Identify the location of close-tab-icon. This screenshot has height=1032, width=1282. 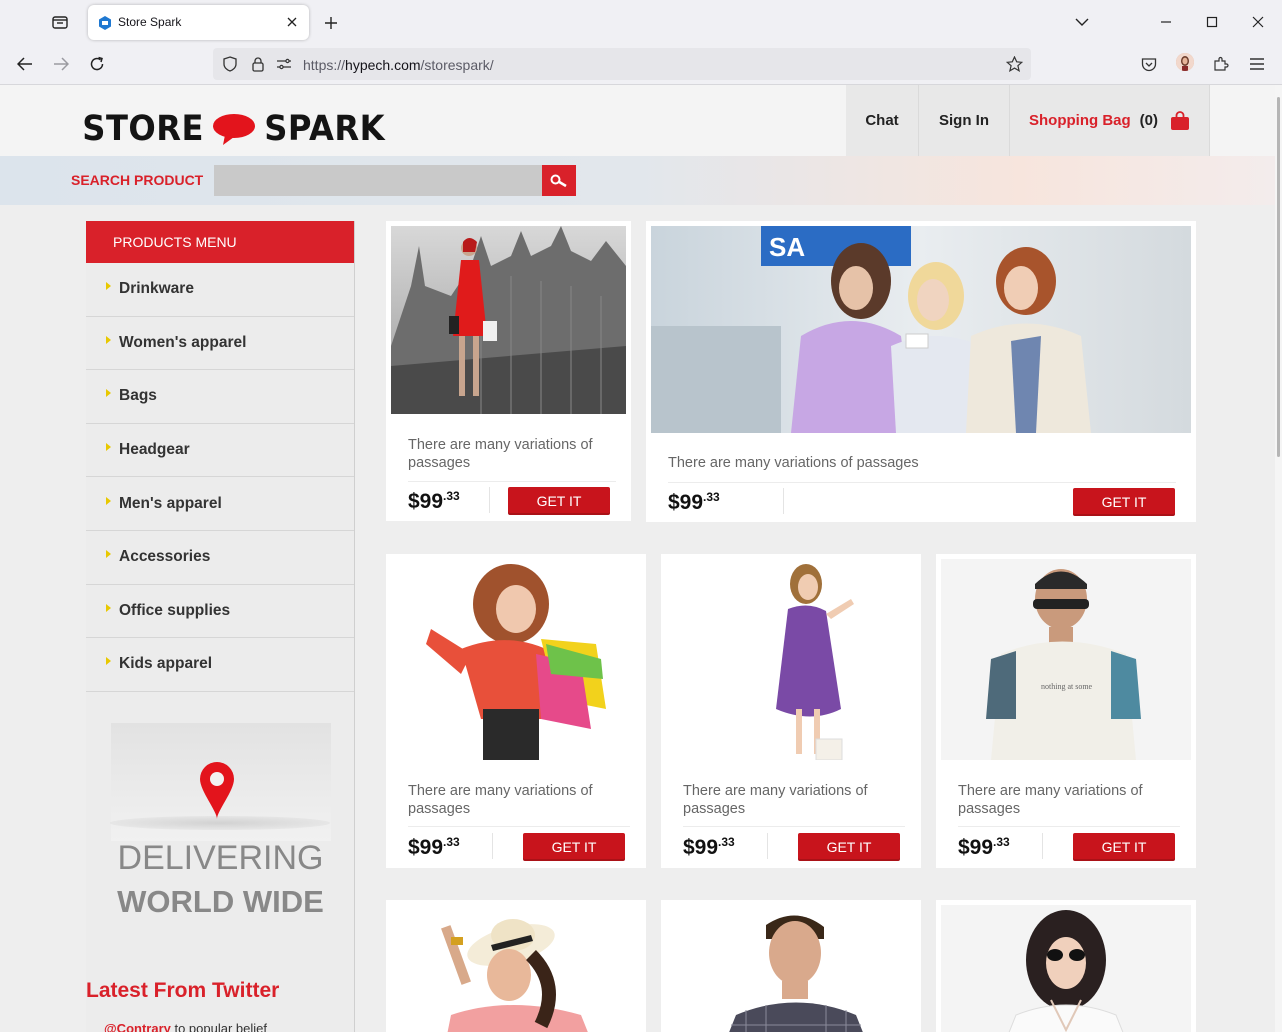
(292, 22).